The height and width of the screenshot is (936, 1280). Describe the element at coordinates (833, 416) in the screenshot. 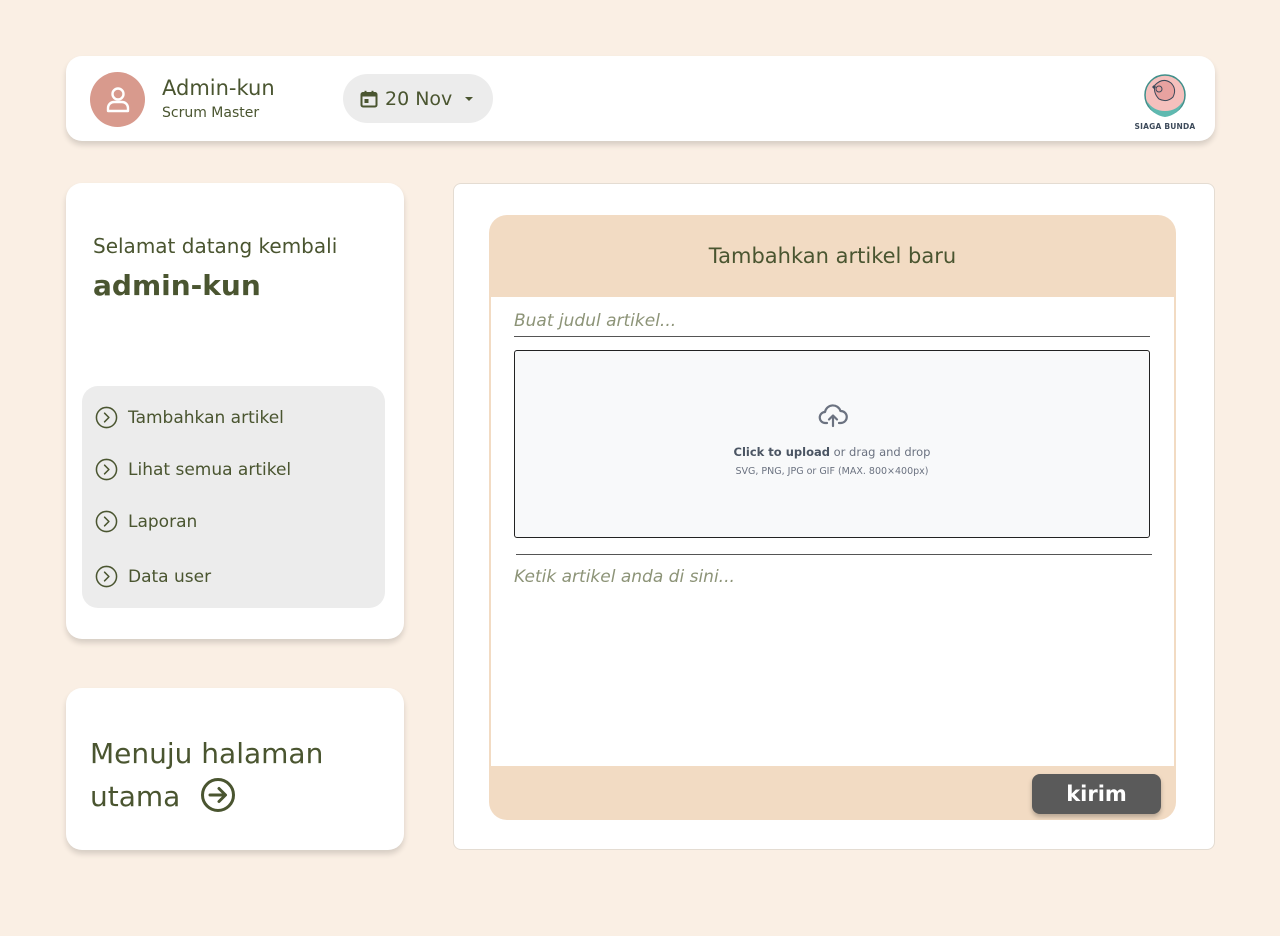

I see `cloud-upload-icon` at that location.